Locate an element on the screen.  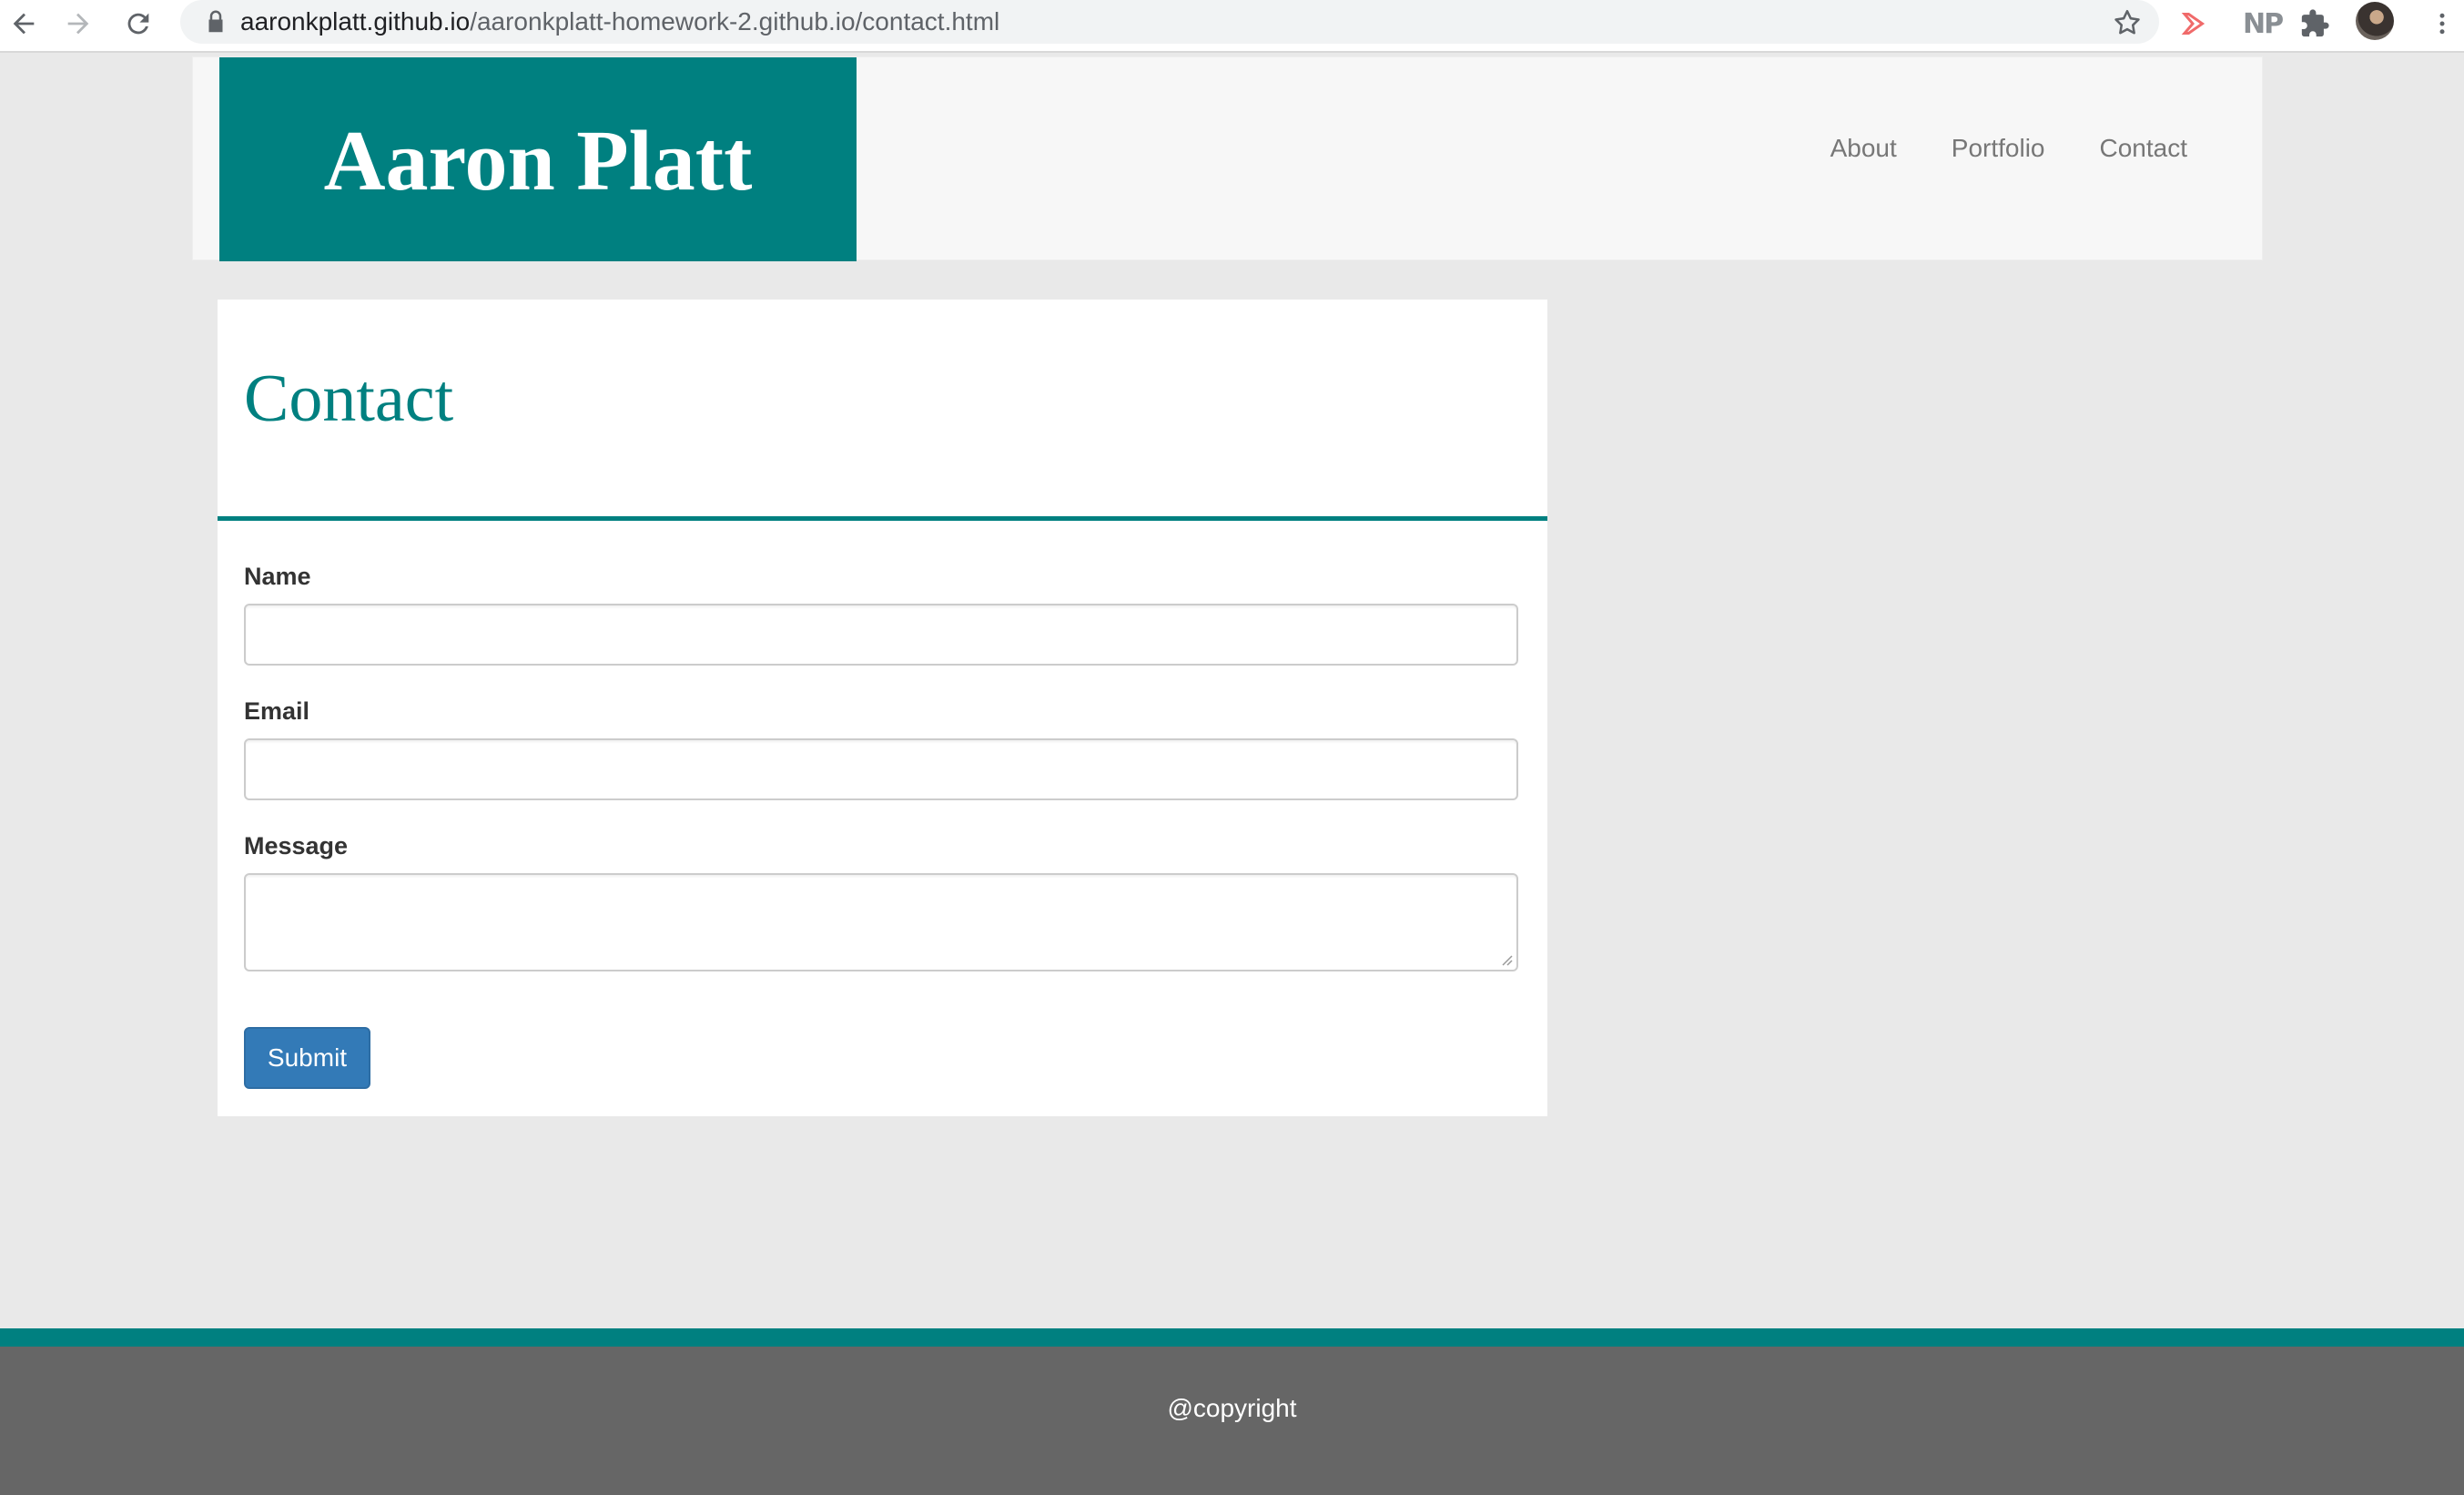
extensions-button is located at coordinates (2314, 23).